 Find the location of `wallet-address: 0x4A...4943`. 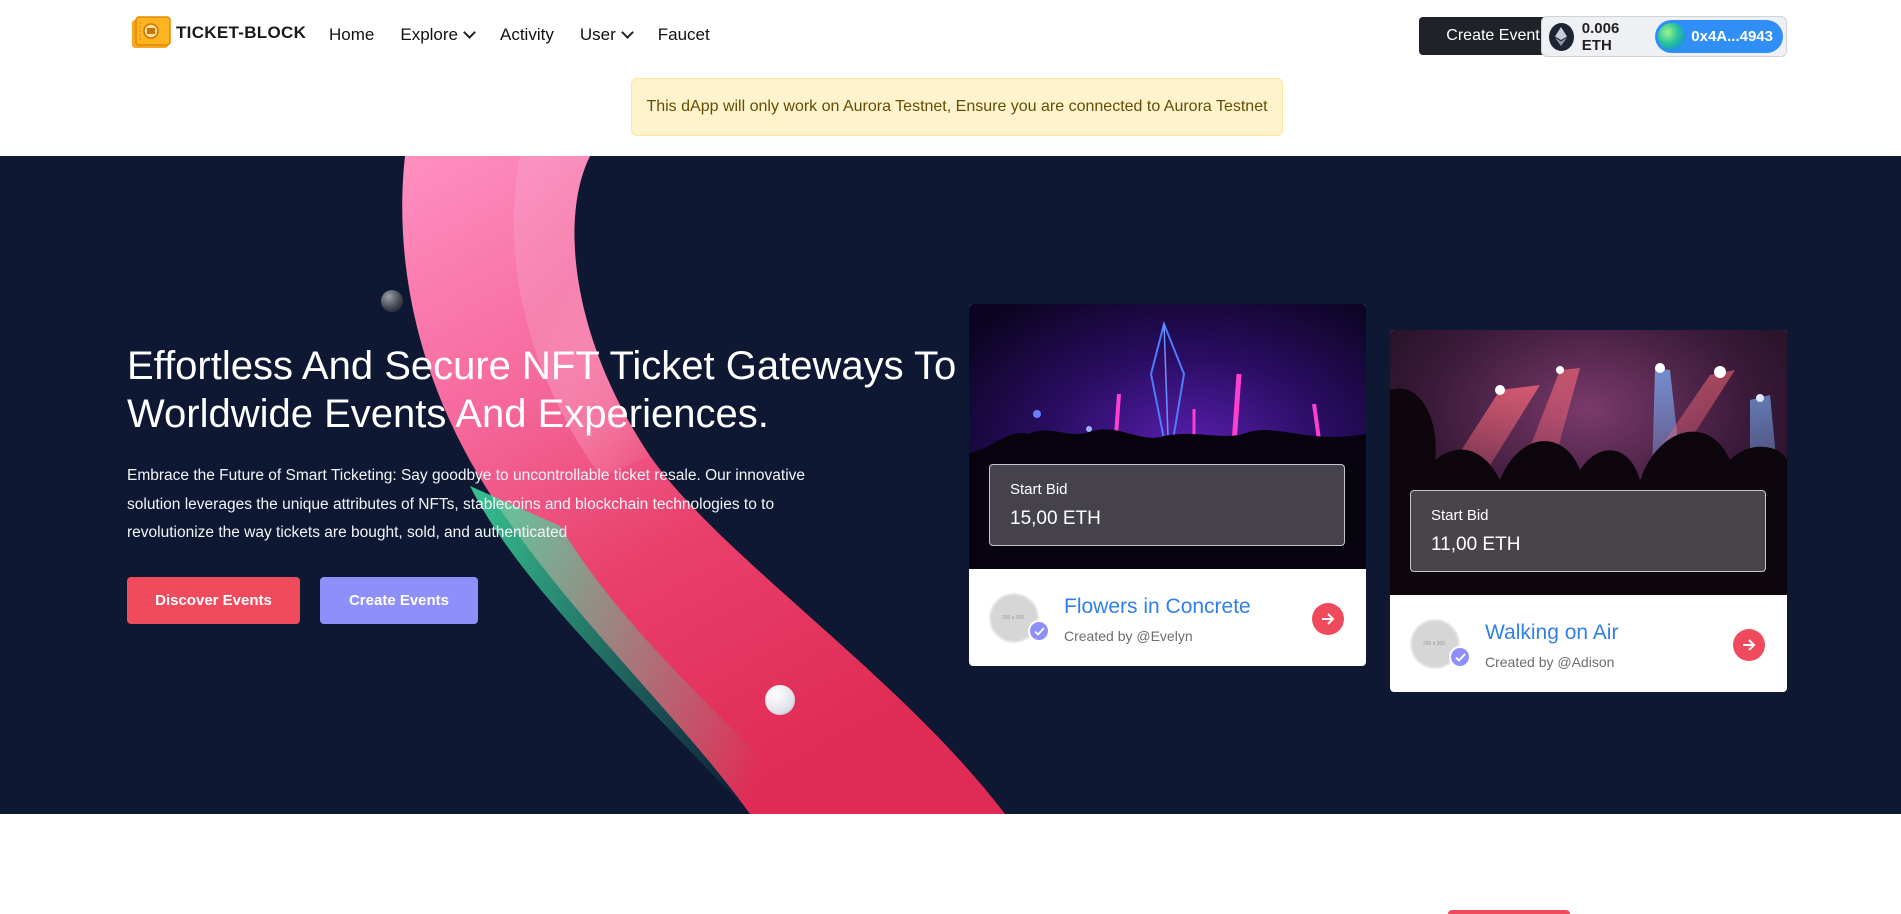

wallet-address: 0x4A...4943 is located at coordinates (1732, 36).